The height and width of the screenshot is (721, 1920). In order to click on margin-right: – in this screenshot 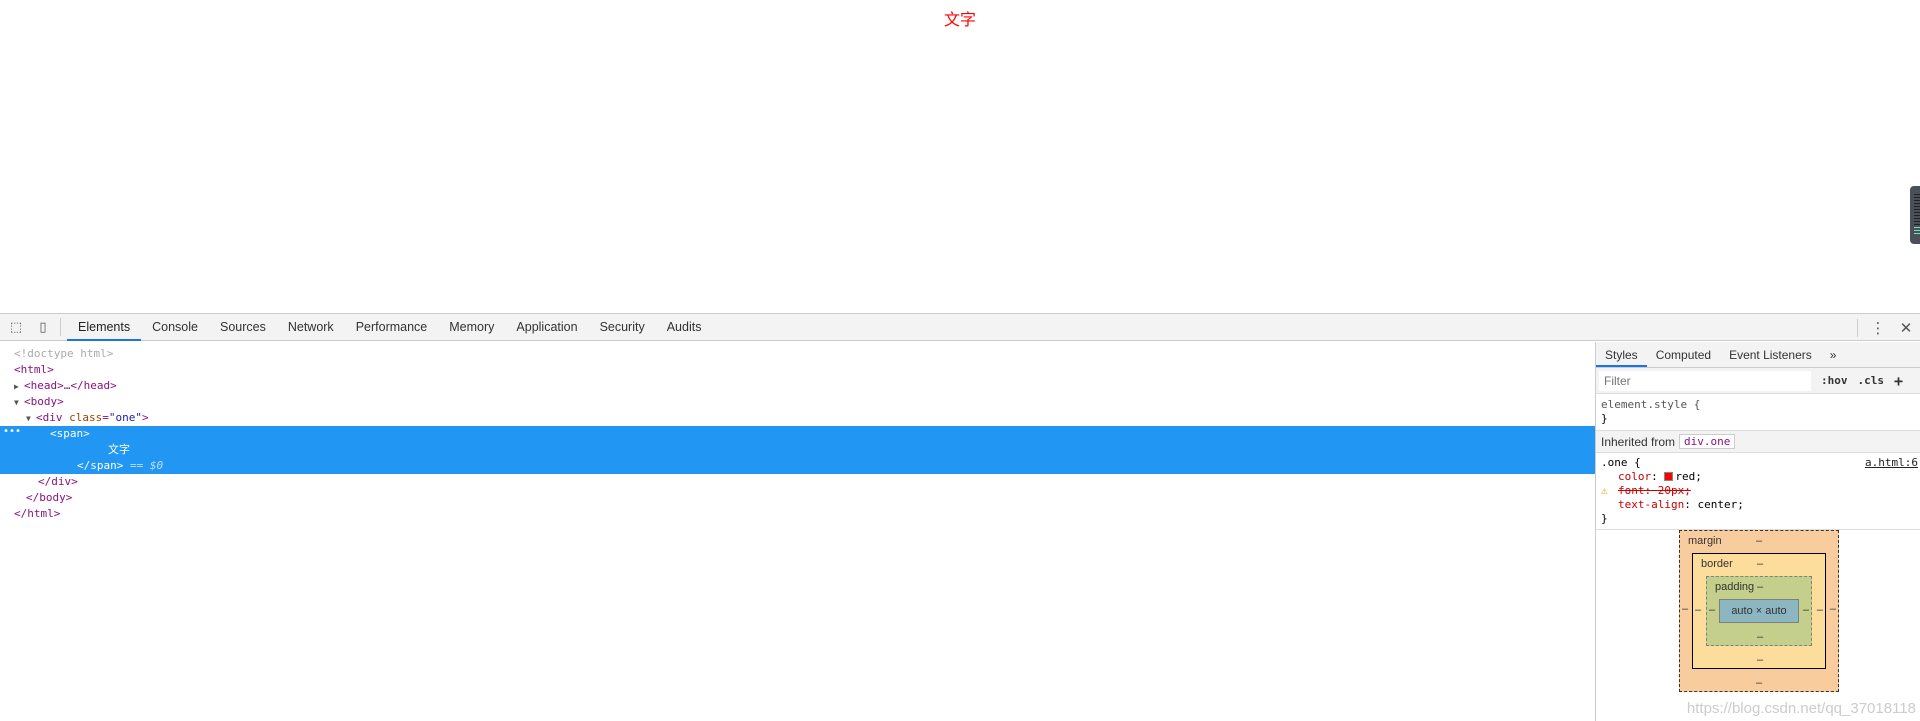, I will do `click(1832, 609)`.